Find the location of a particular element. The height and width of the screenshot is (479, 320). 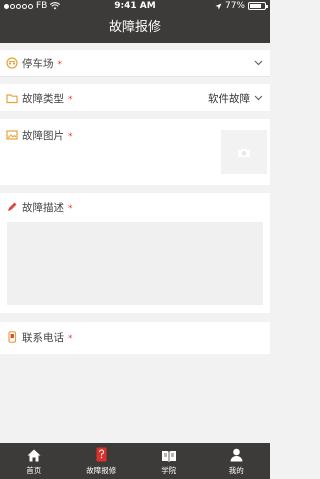

parking-label: 停车场 * is located at coordinates (42, 64).